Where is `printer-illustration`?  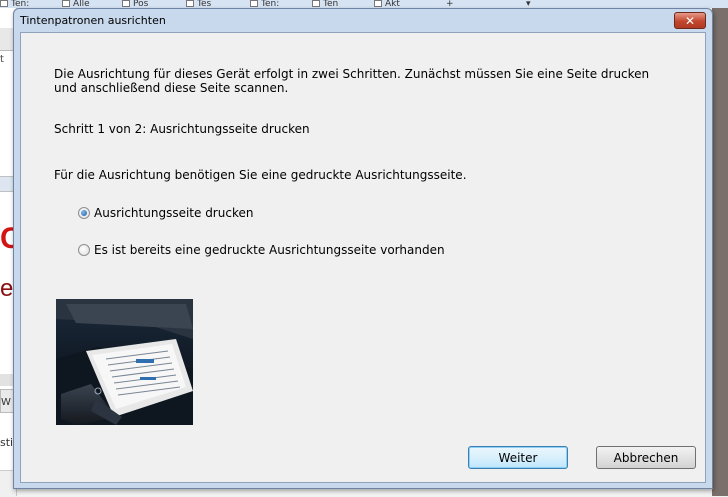 printer-illustration is located at coordinates (124, 362).